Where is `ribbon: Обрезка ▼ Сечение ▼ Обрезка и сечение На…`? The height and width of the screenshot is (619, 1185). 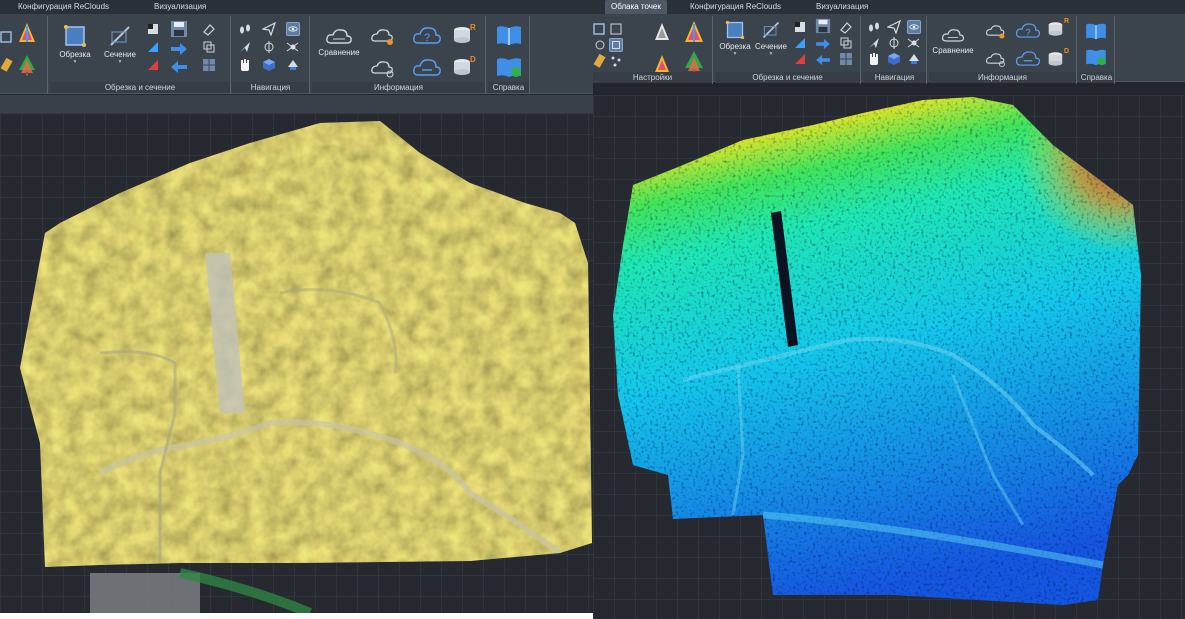 ribbon: Обрезка ▼ Сечение ▼ Обрезка и сечение На… is located at coordinates (296, 54).